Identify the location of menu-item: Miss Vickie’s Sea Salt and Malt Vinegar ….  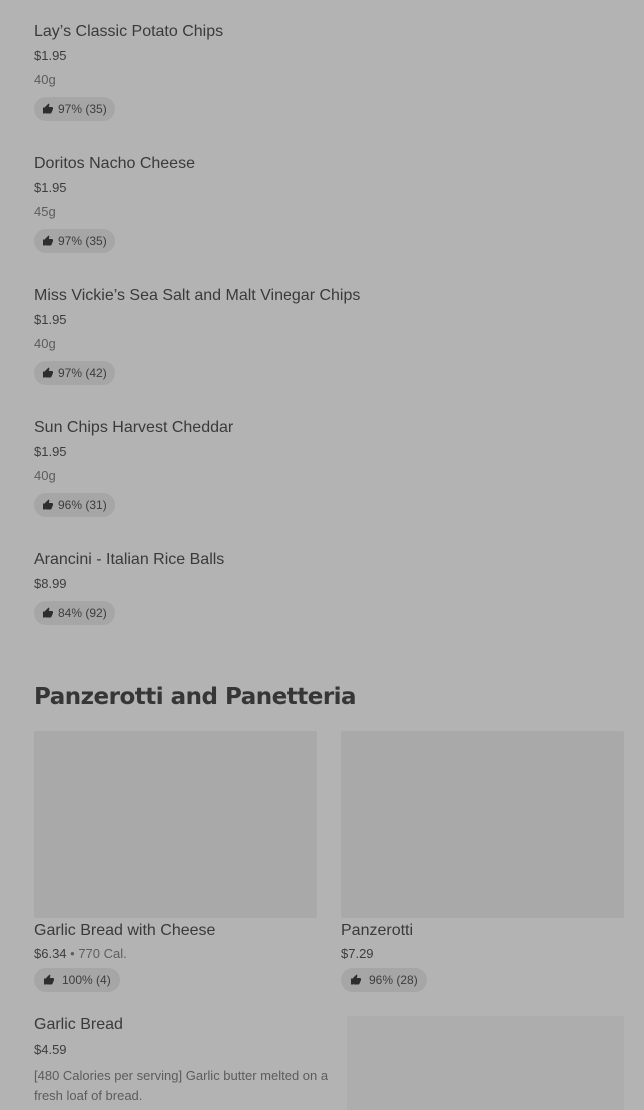
(197, 335).